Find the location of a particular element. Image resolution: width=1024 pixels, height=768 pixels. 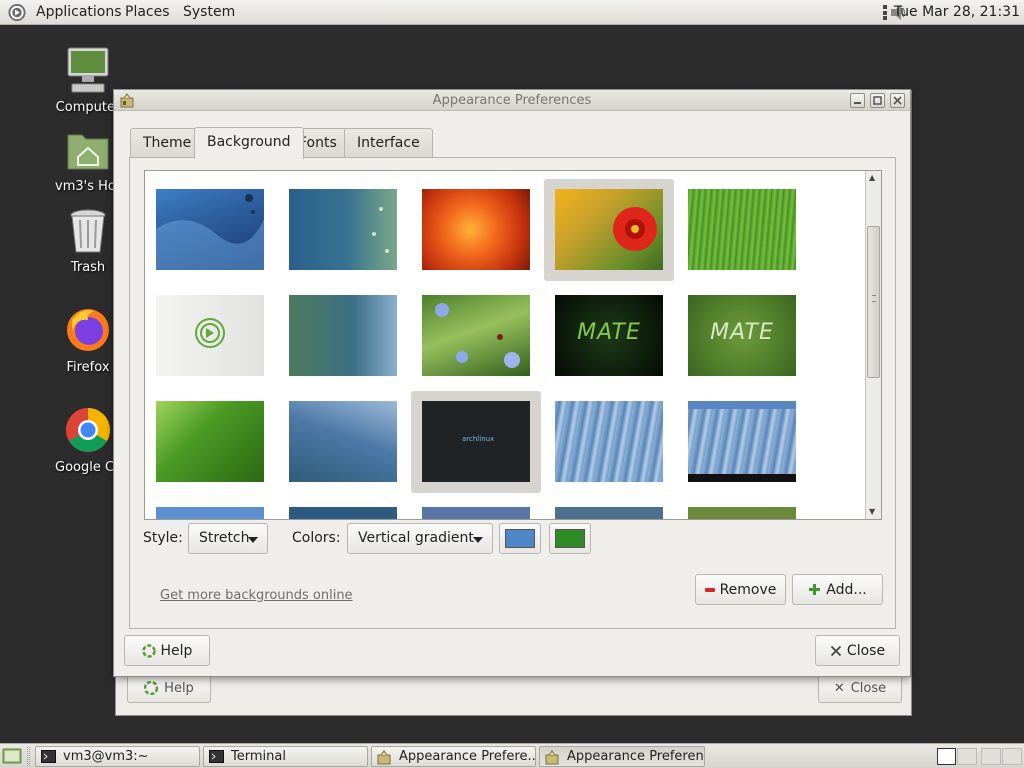

task-button-terminal-vm3: vm3@vm3:~ is located at coordinates (117, 756).